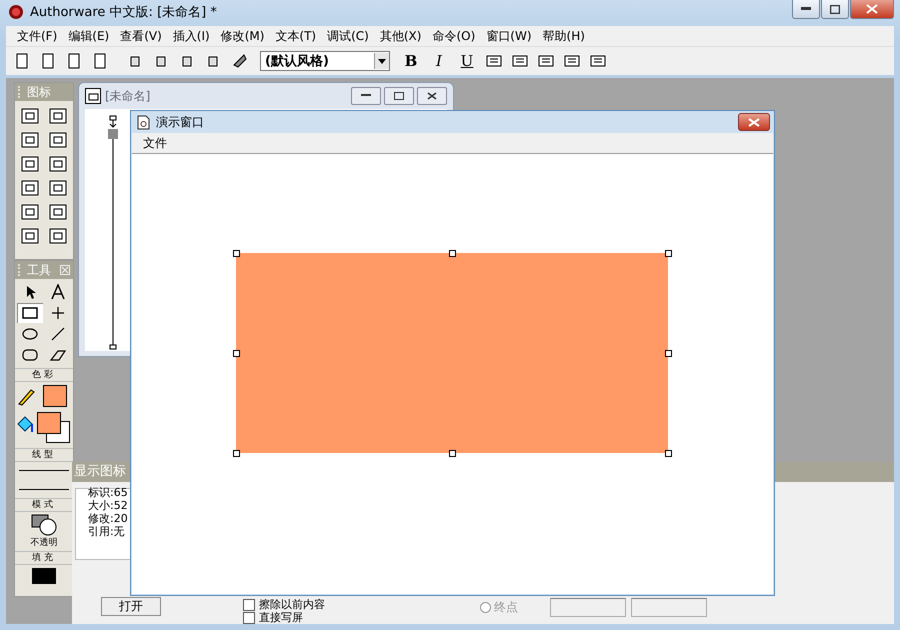 The height and width of the screenshot is (630, 900). I want to click on flowline-window-title: [未命名], so click(127, 96).